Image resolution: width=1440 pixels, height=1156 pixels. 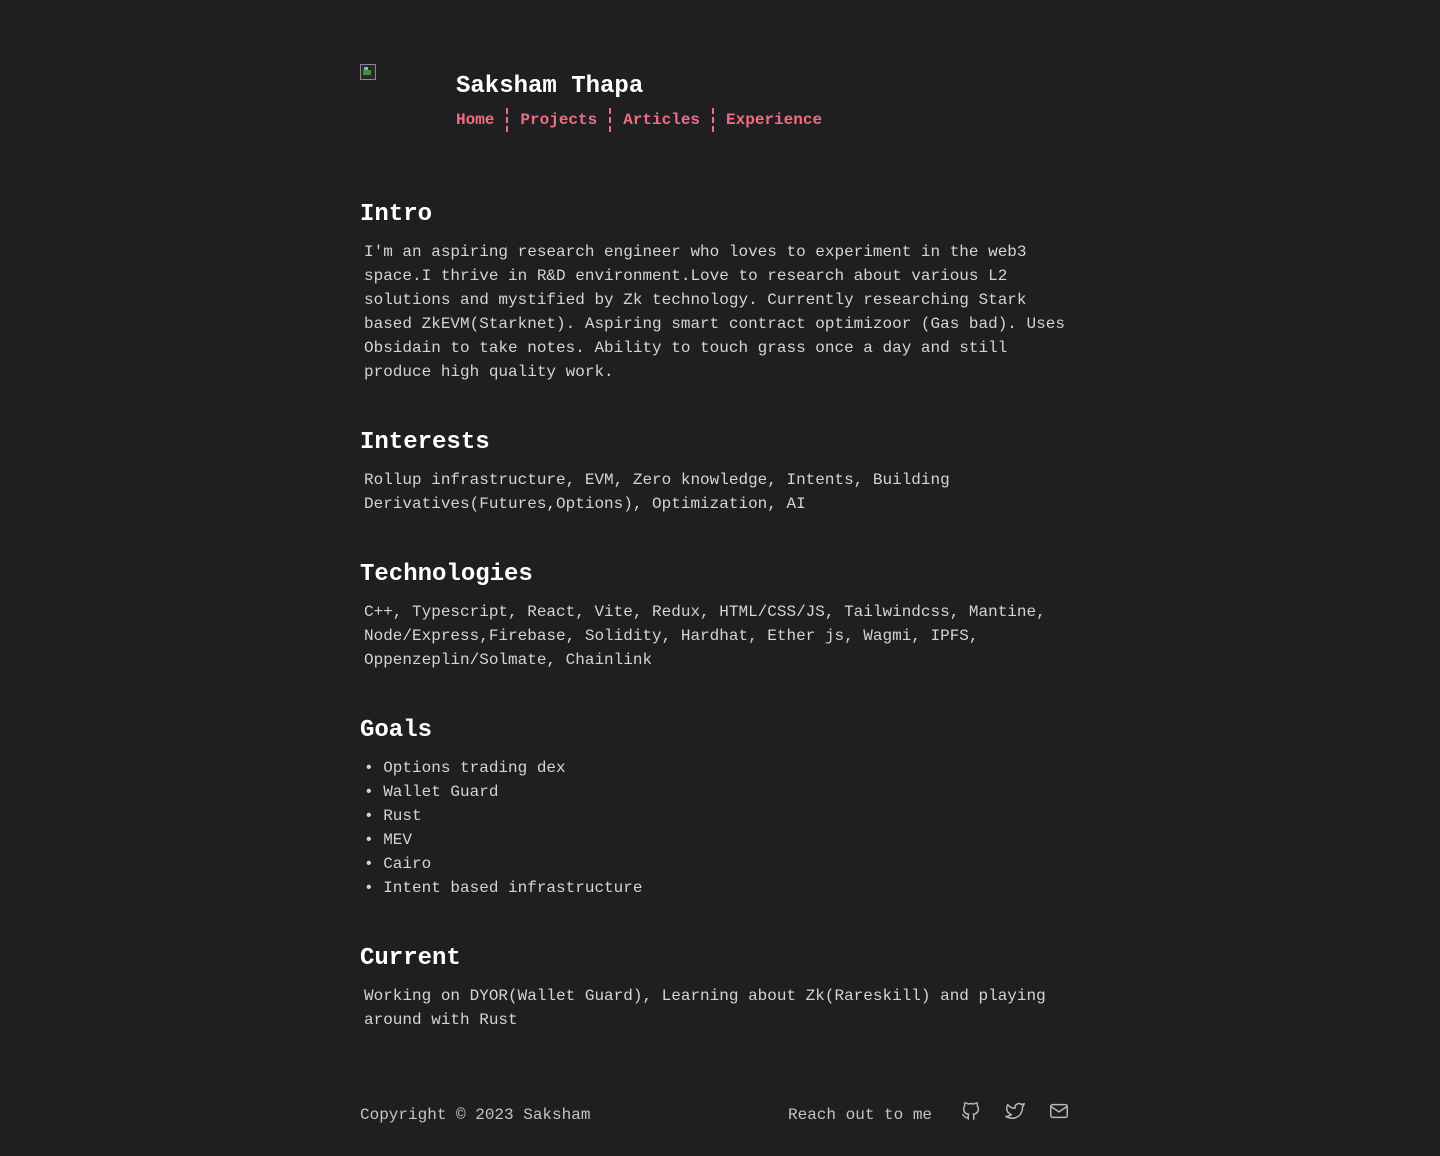 I want to click on interests-heading: Interests, so click(x=425, y=442).